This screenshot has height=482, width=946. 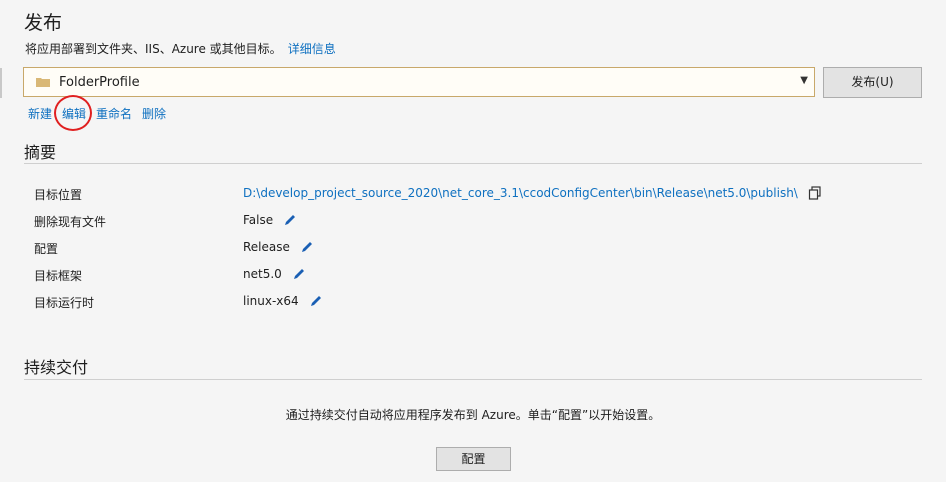 What do you see at coordinates (114, 113) in the screenshot?
I see `rename-profile-link: 重命名` at bounding box center [114, 113].